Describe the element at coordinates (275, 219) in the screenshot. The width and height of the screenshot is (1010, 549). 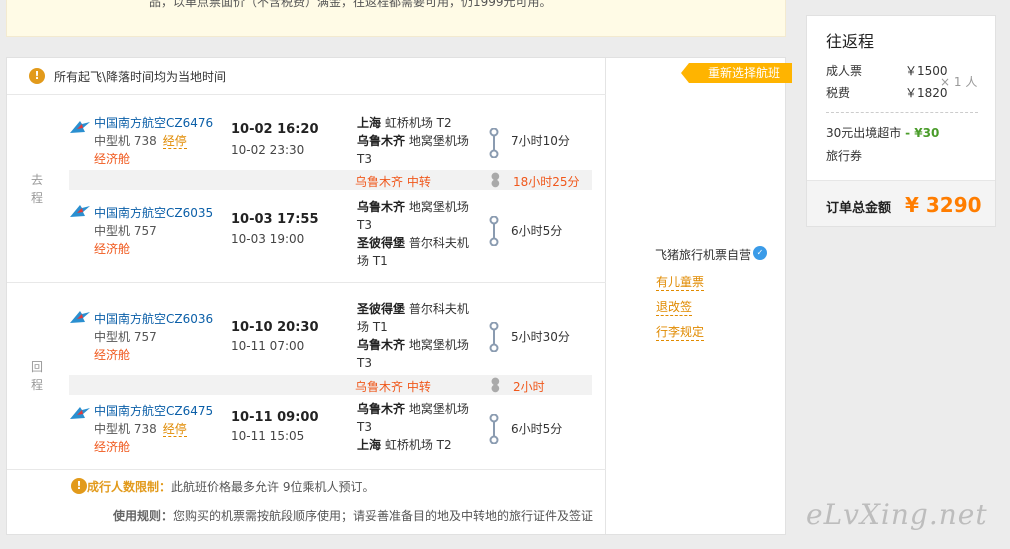
I see `departure-time: 10-03 17:55` at that location.